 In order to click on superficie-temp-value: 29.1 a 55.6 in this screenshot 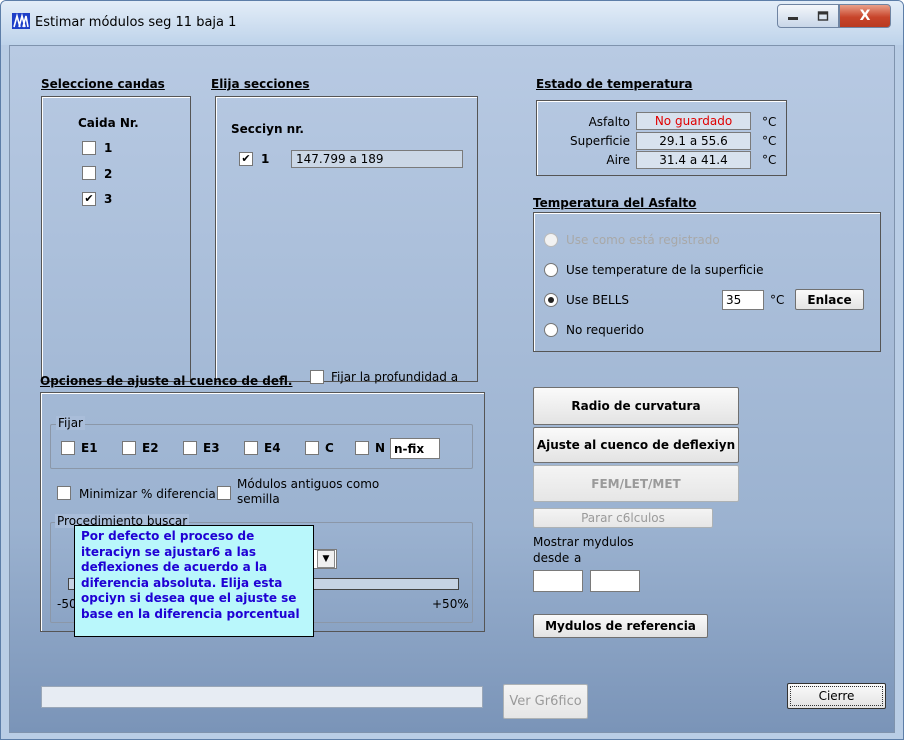, I will do `click(693, 141)`.